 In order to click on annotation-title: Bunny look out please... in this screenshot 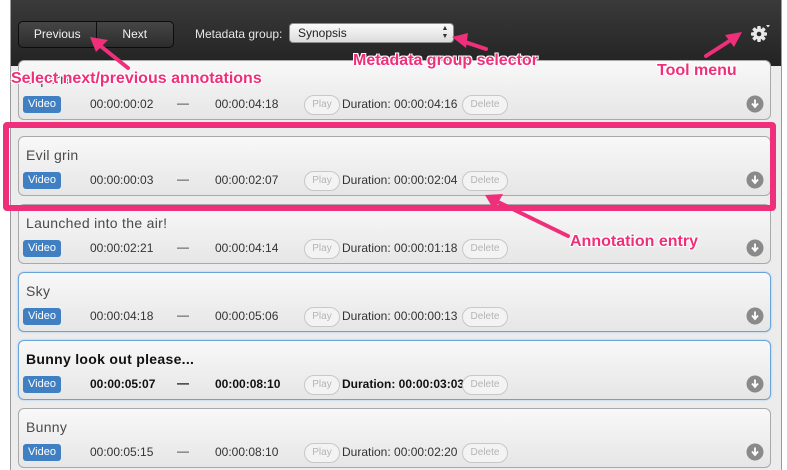, I will do `click(110, 359)`.